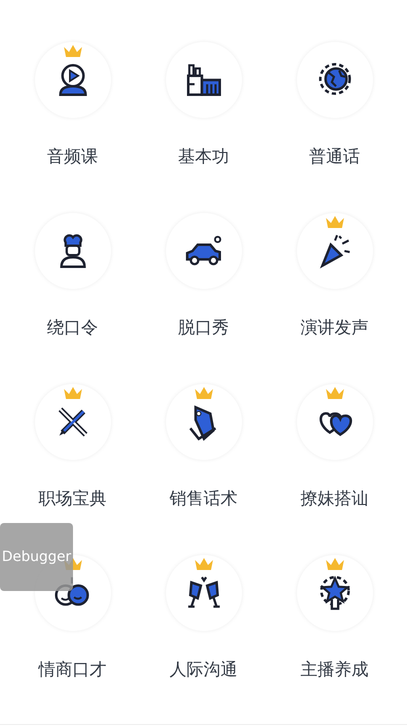  What do you see at coordinates (334, 328) in the screenshot?
I see `course-label: 演讲发声` at bounding box center [334, 328].